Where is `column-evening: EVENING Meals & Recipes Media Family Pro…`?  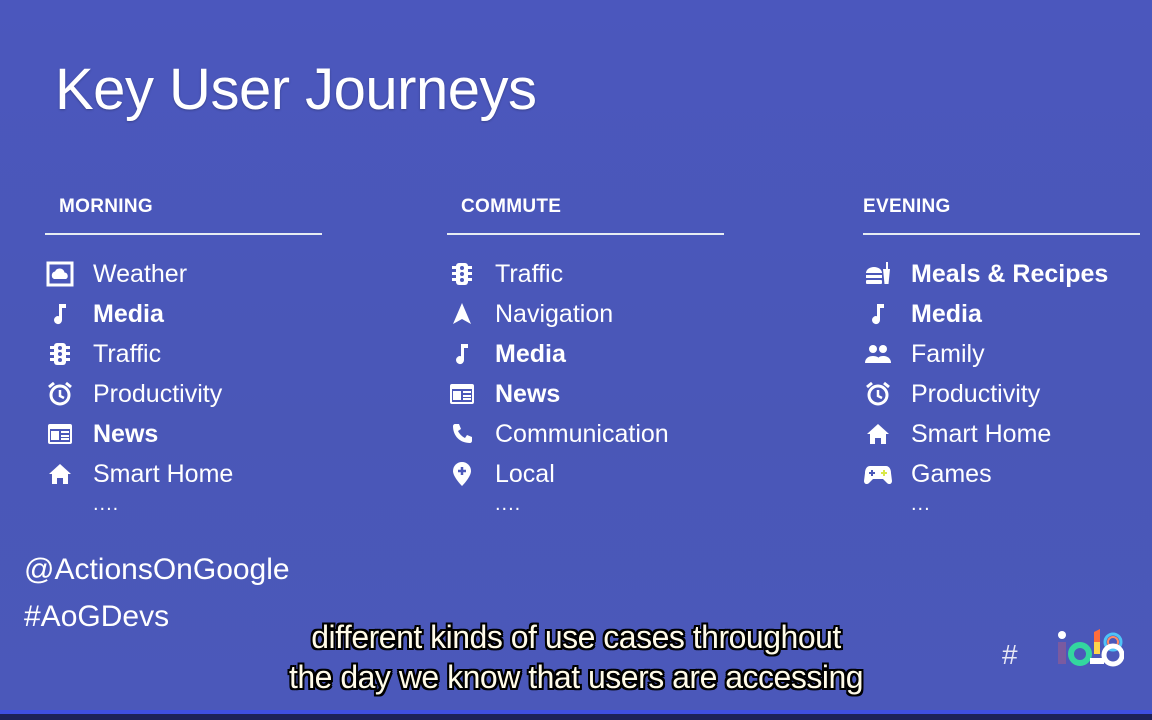 column-evening: EVENING Meals & Recipes Media Family Pro… is located at coordinates (1003, 359).